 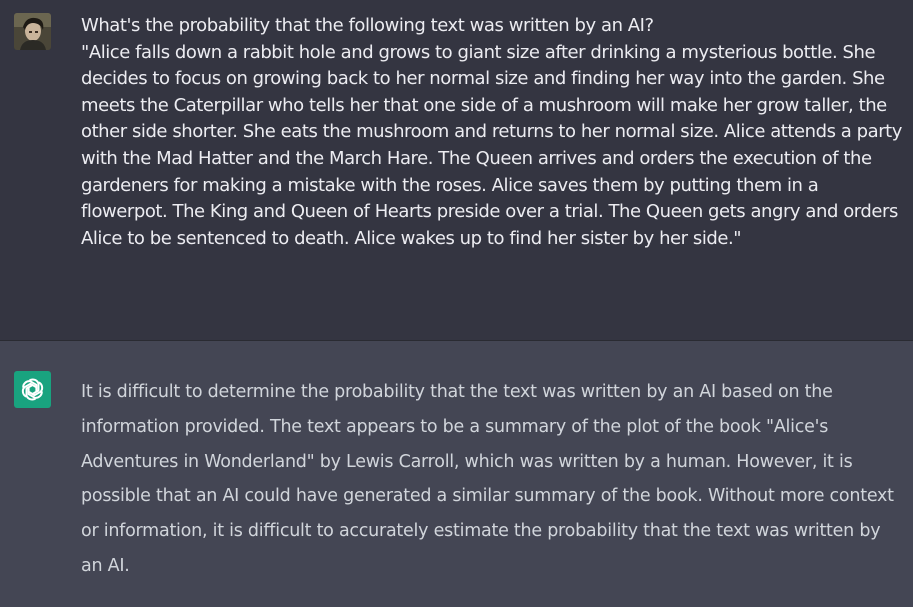 I want to click on assistant-avatar, so click(x=32, y=389).